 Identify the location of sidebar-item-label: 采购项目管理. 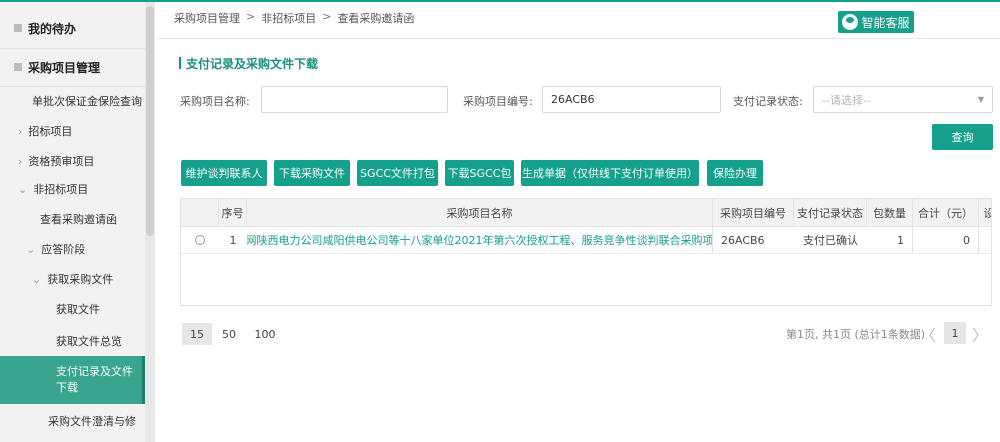
(64, 67).